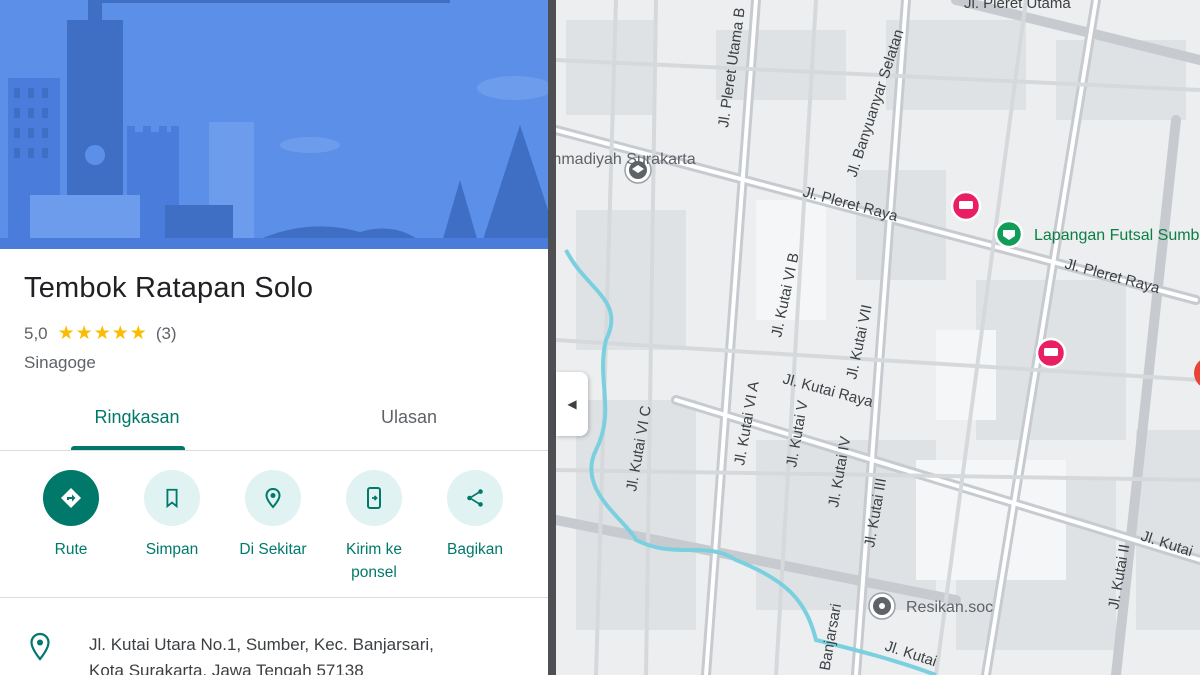 The height and width of the screenshot is (675, 1200). Describe the element at coordinates (60, 363) in the screenshot. I see `place-category: Sinagoge` at that location.